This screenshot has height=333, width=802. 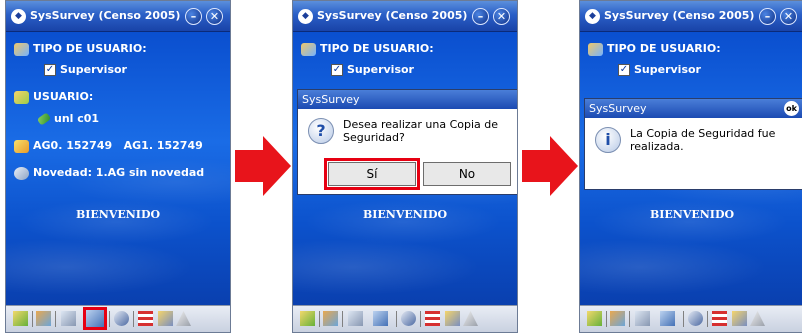 I want to click on novedad-icon, so click(x=21, y=173).